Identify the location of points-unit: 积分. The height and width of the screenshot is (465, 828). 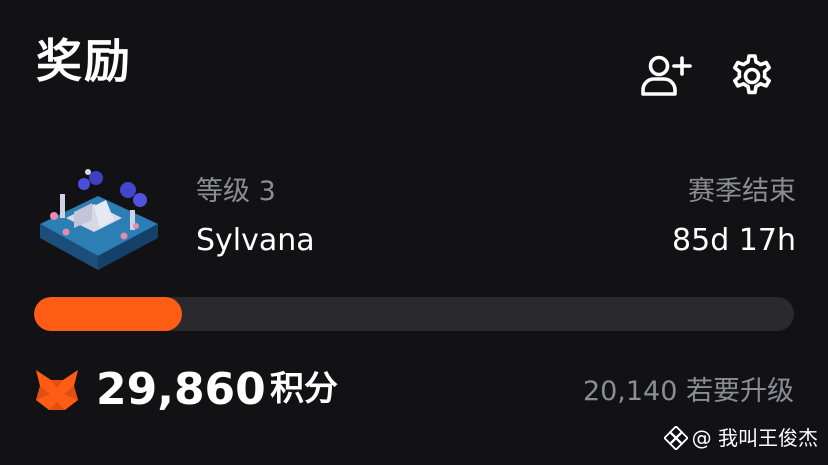
(304, 389).